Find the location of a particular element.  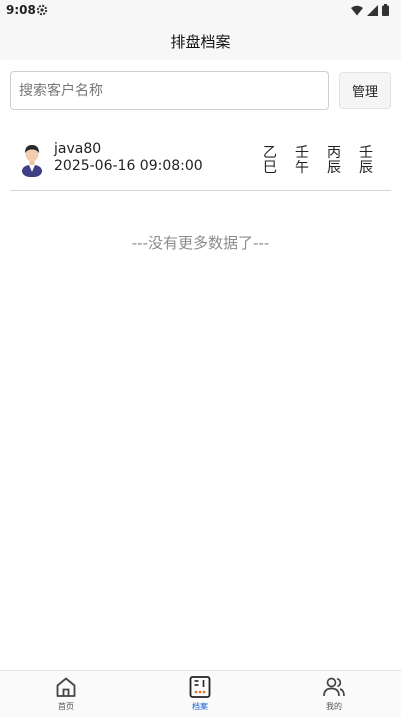

bazi-pillars: 乙 巳 壬 午 丙 辰 壬 辰 is located at coordinates (318, 161).